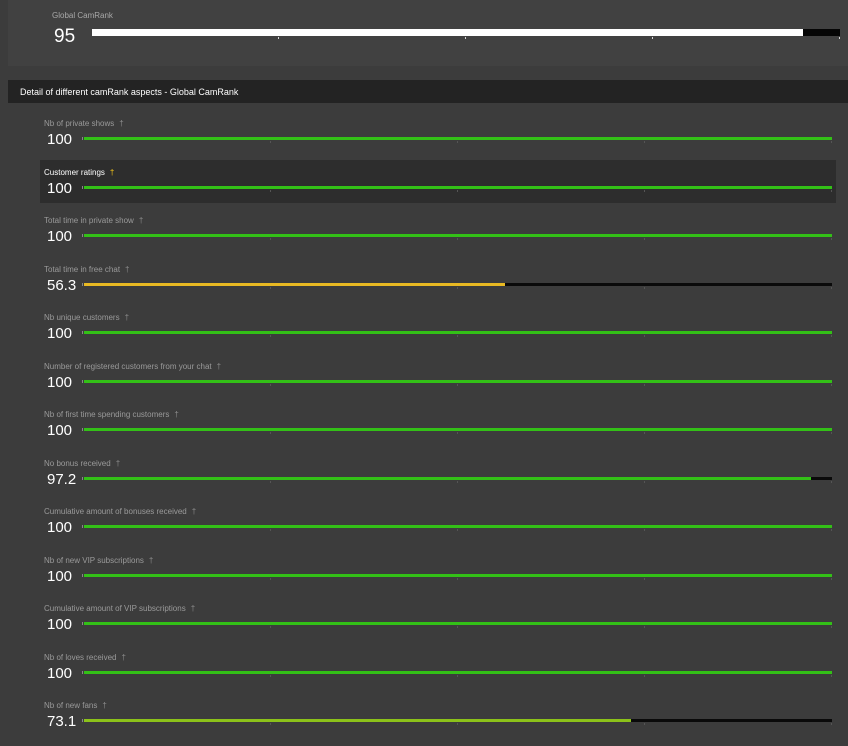  What do you see at coordinates (82, 317) in the screenshot?
I see `metric-label-text: Nb unique customers` at bounding box center [82, 317].